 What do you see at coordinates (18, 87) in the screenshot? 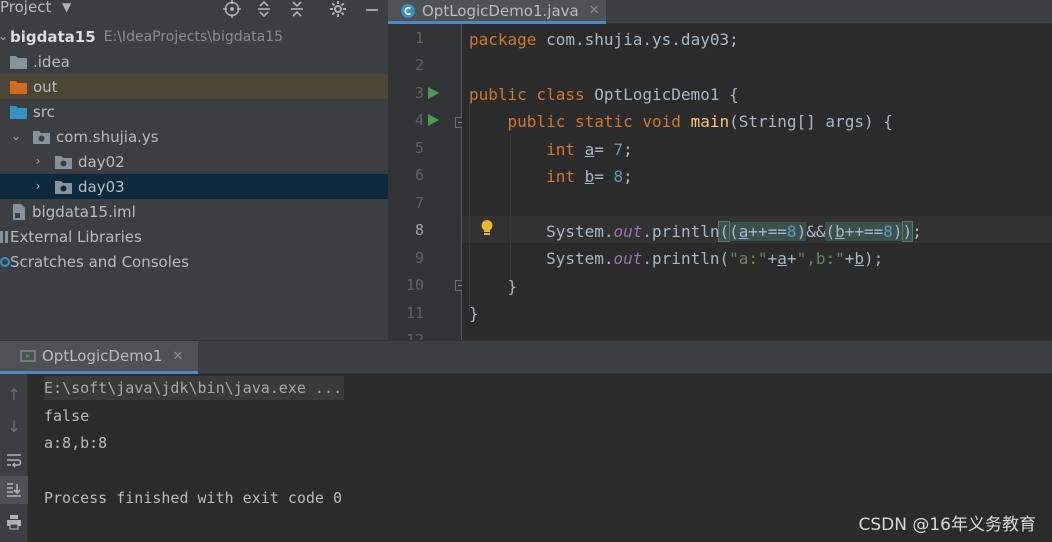
I see `excluded-folder-icon` at bounding box center [18, 87].